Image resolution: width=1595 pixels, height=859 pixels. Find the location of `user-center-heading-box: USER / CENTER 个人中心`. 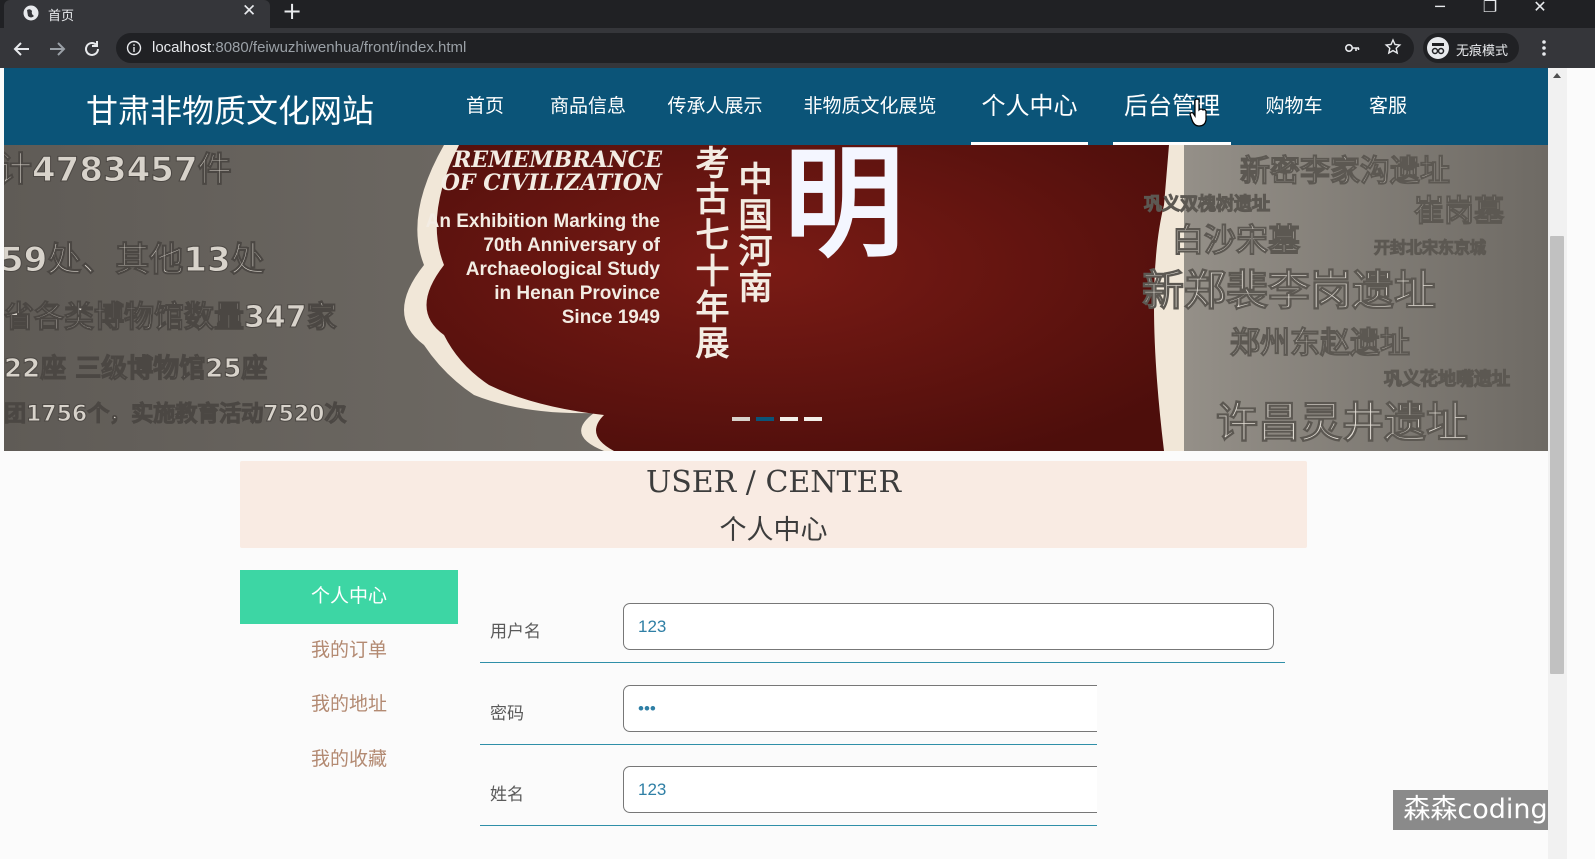

user-center-heading-box: USER / CENTER 个人中心 is located at coordinates (773, 504).